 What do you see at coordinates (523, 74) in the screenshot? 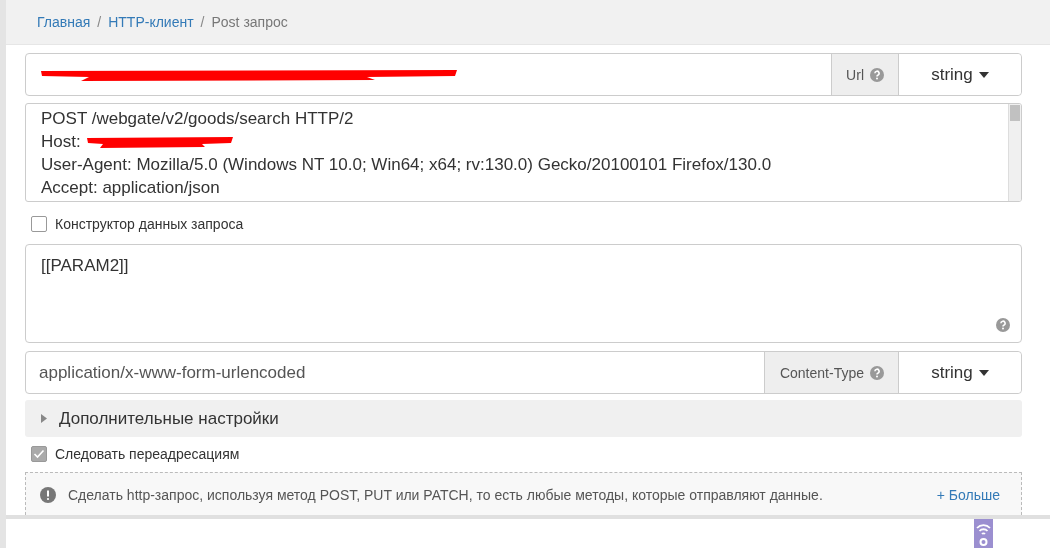
I see `url-field: Url string` at bounding box center [523, 74].